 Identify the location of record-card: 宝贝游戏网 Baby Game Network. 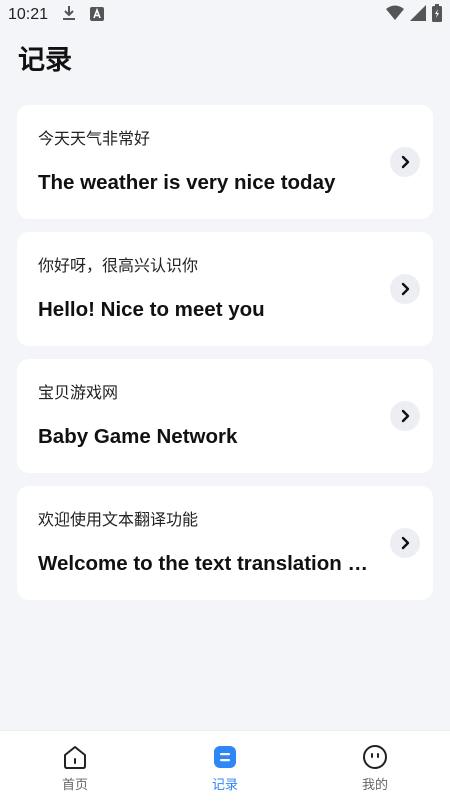
(225, 416).